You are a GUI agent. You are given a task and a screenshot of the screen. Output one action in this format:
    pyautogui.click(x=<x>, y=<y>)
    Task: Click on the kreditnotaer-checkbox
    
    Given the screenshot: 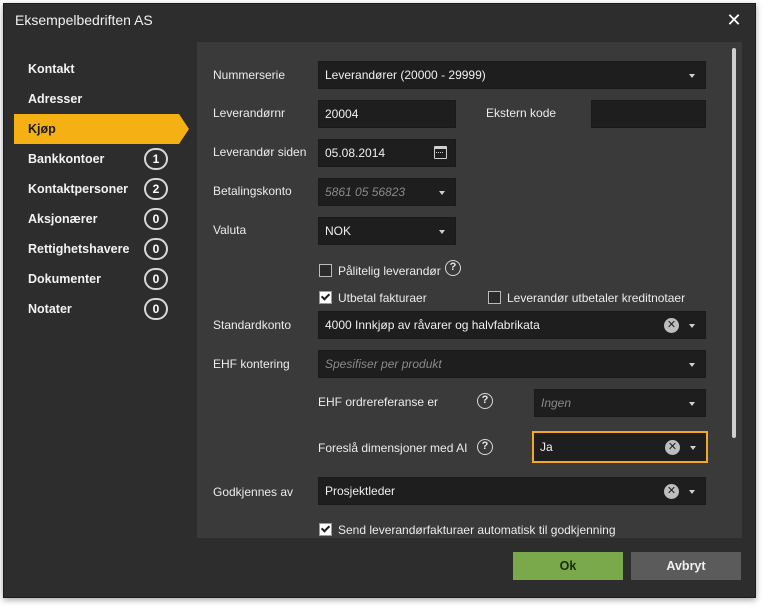 What is the action you would take?
    pyautogui.click(x=494, y=297)
    